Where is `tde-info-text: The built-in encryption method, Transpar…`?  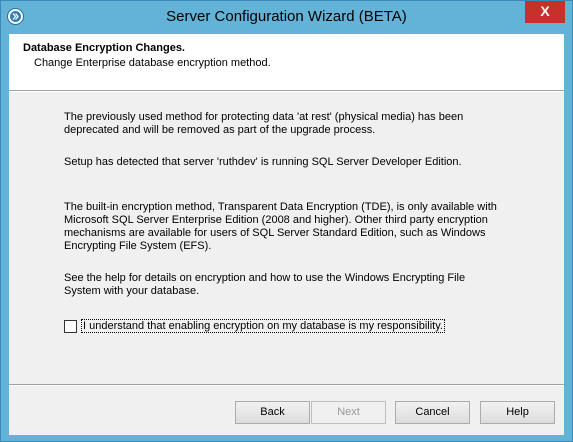 tde-info-text: The built-in encryption method, Transpar… is located at coordinates (280, 226).